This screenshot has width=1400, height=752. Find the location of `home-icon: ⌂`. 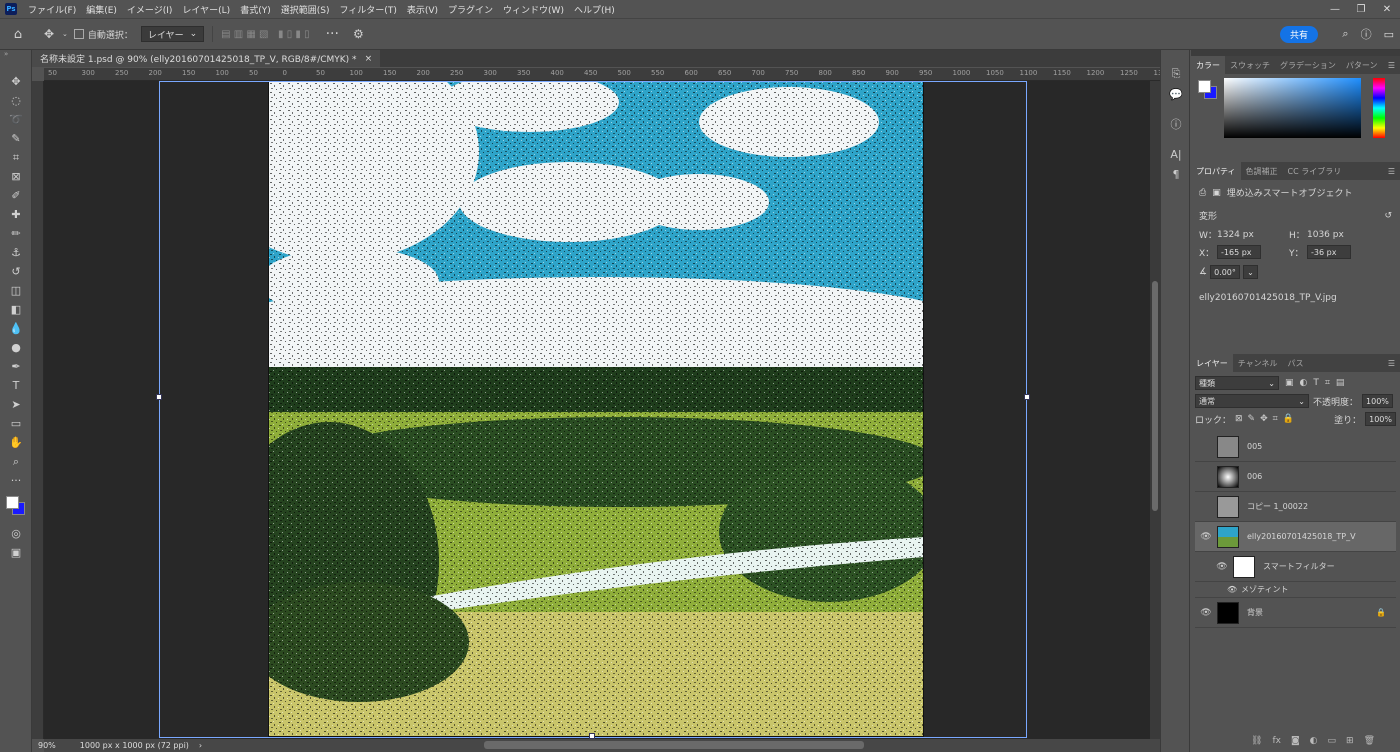

home-icon: ⌂ is located at coordinates (18, 34).